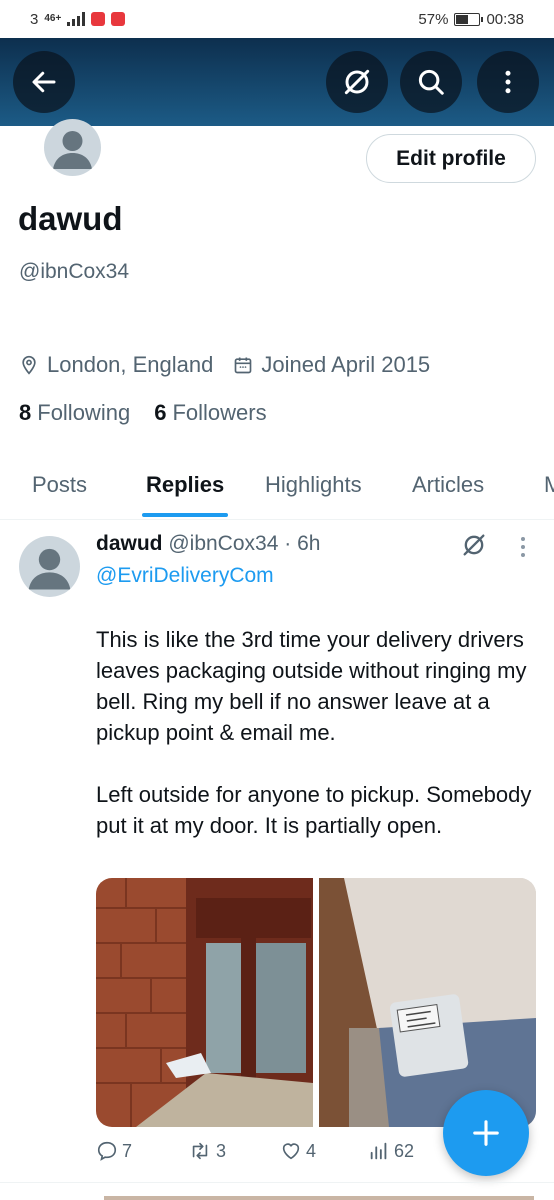  Describe the element at coordinates (160, 412) in the screenshot. I see `followers-count: 6` at that location.